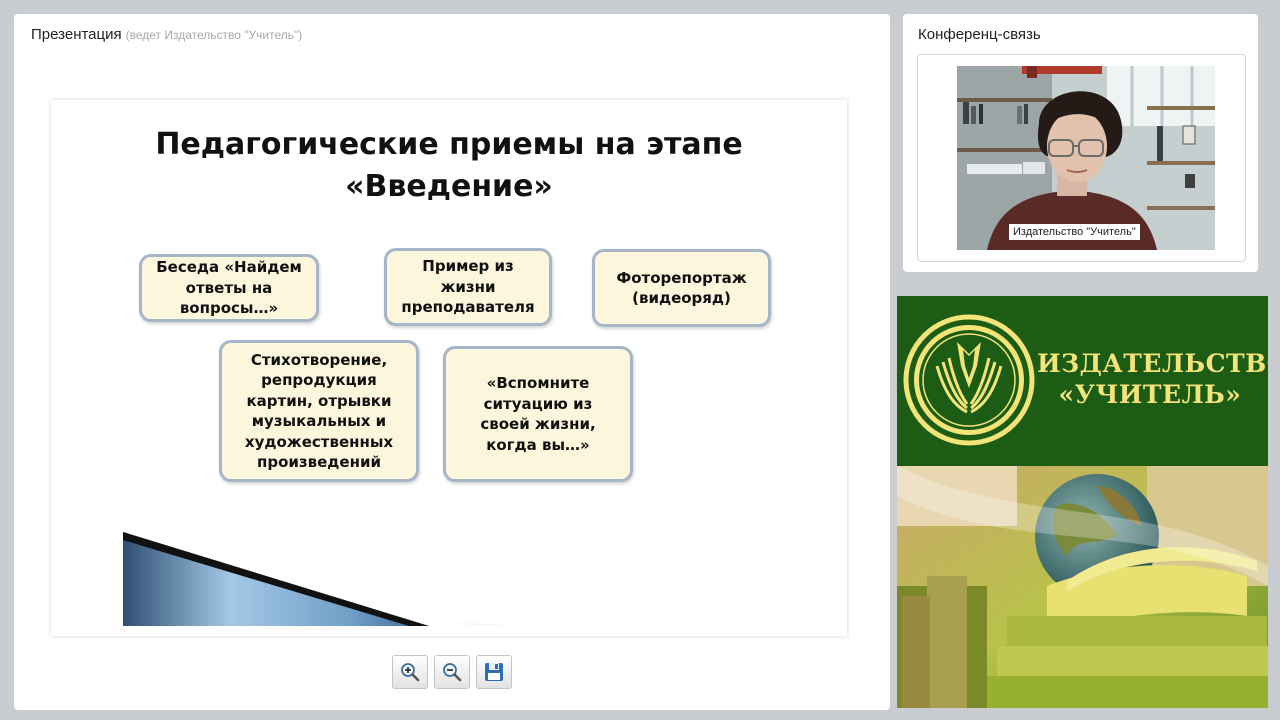  I want to click on slide-decoration-wedge, so click(316, 579).